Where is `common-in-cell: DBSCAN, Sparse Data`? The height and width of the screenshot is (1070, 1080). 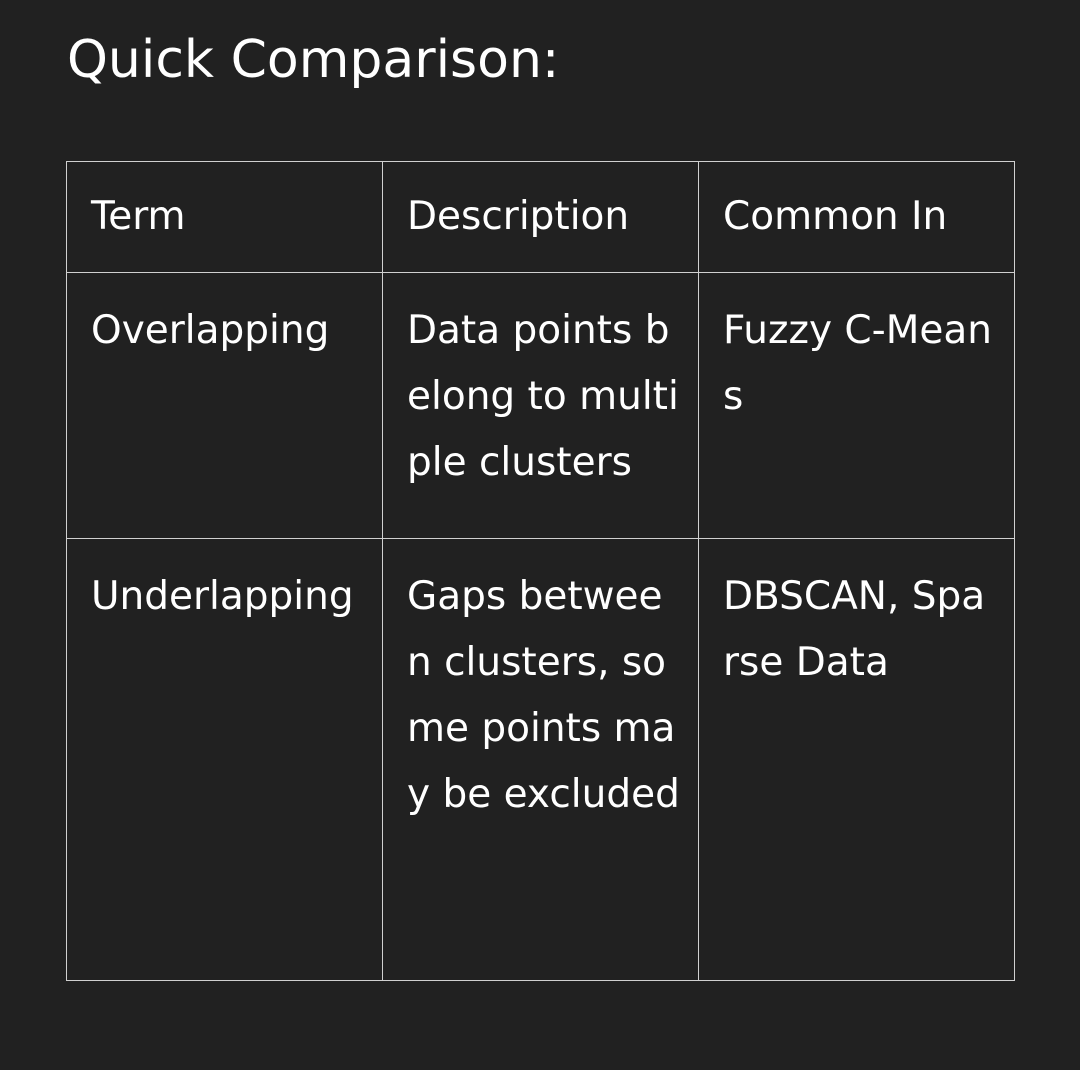
common-in-cell: DBSCAN, Sparse Data is located at coordinates (856, 759).